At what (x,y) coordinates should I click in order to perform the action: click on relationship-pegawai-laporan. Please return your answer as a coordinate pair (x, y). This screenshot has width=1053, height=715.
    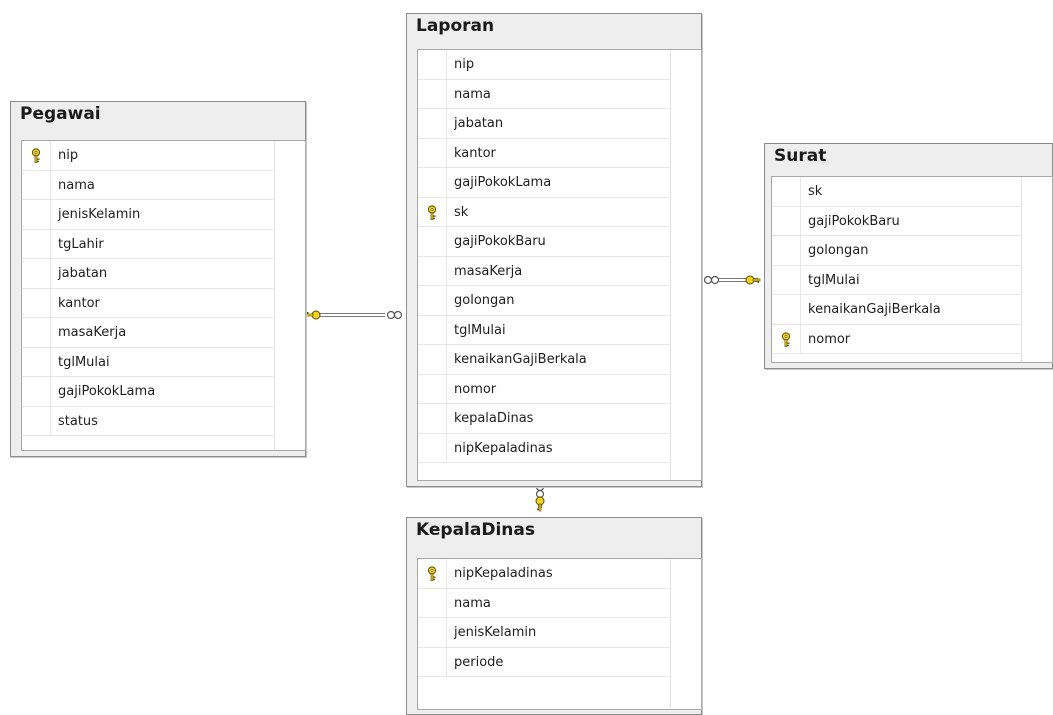
    Looking at the image, I should click on (354, 315).